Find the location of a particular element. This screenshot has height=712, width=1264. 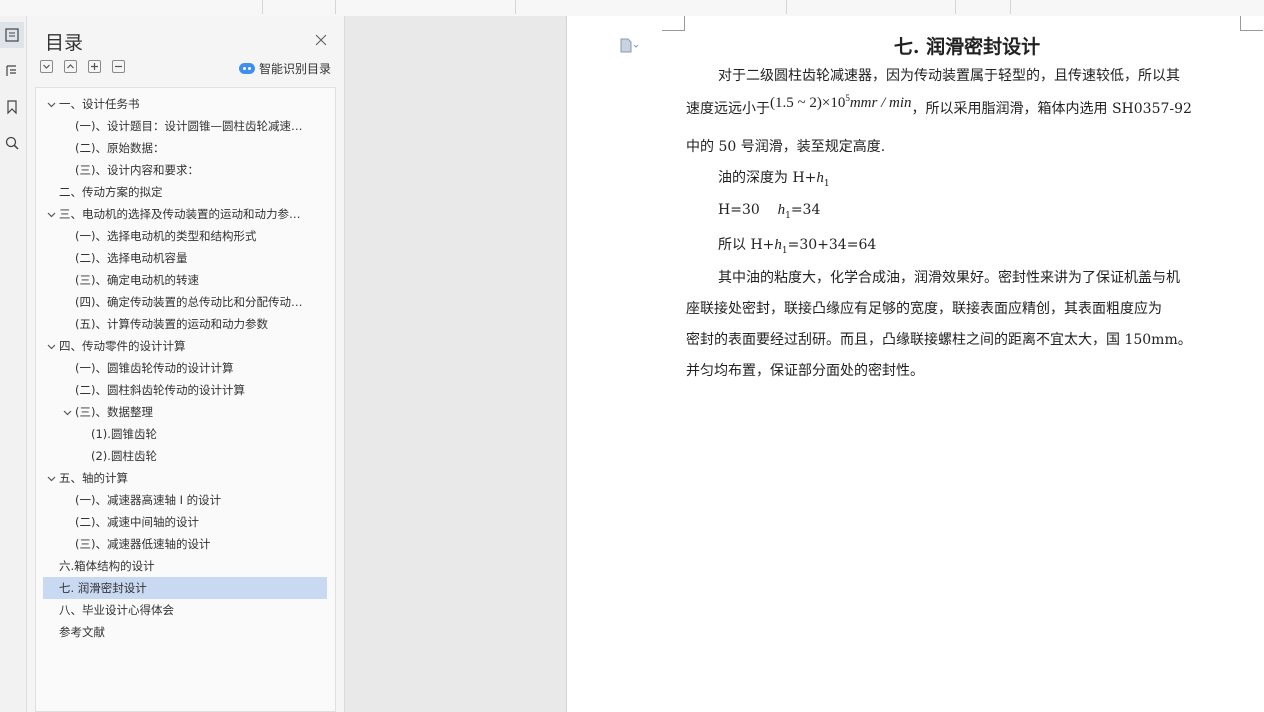

bookmark-button is located at coordinates (12, 107).